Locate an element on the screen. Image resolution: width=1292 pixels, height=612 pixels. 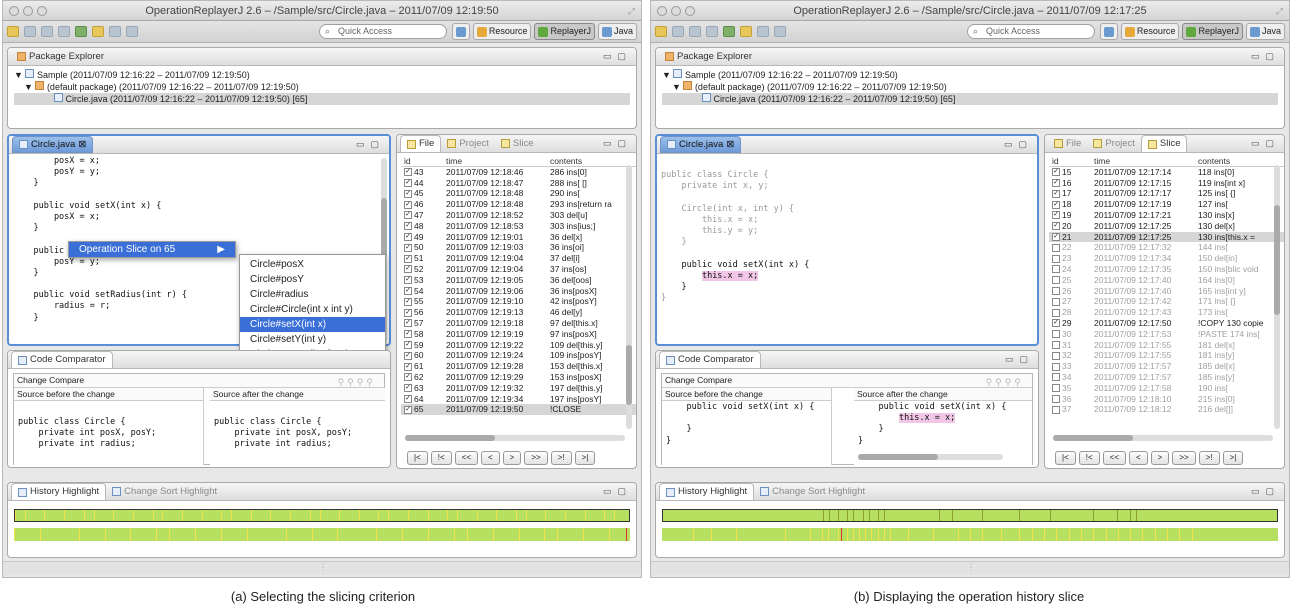
table-row: 612011/07/09 12:19:28153 del[this.x] is located at coordinates (518, 366).